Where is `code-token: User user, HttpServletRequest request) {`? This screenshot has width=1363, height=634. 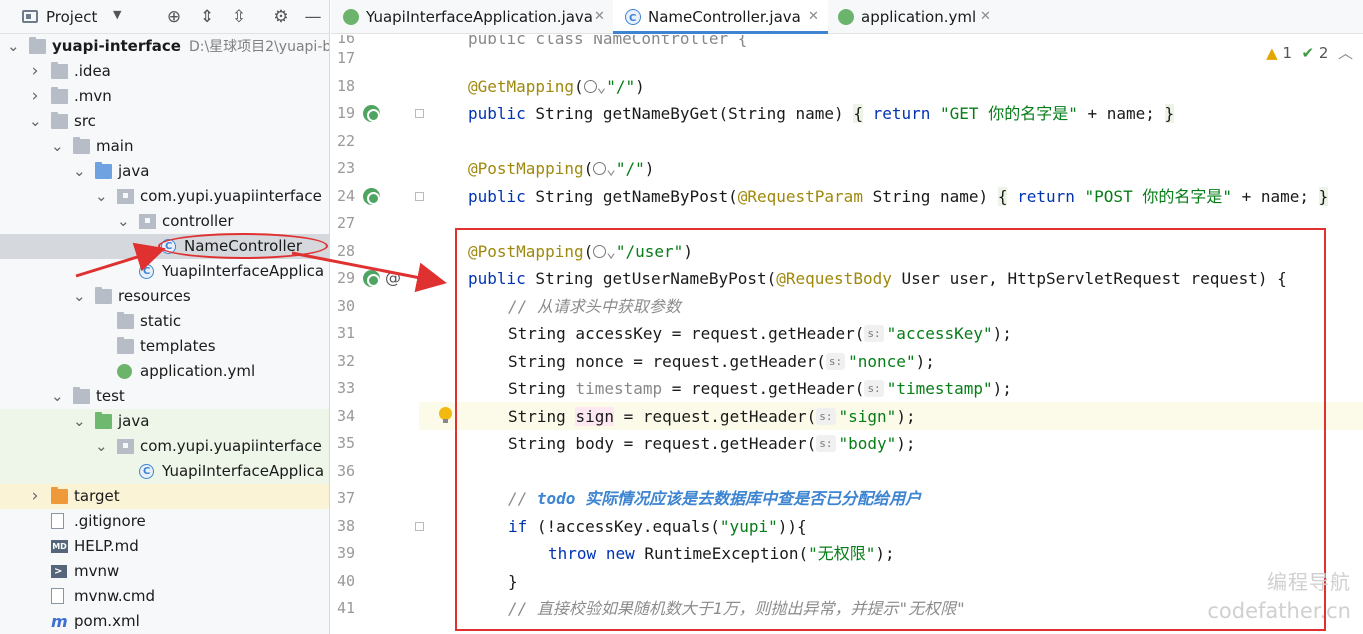 code-token: User user, HttpServletRequest request) { is located at coordinates (1089, 278).